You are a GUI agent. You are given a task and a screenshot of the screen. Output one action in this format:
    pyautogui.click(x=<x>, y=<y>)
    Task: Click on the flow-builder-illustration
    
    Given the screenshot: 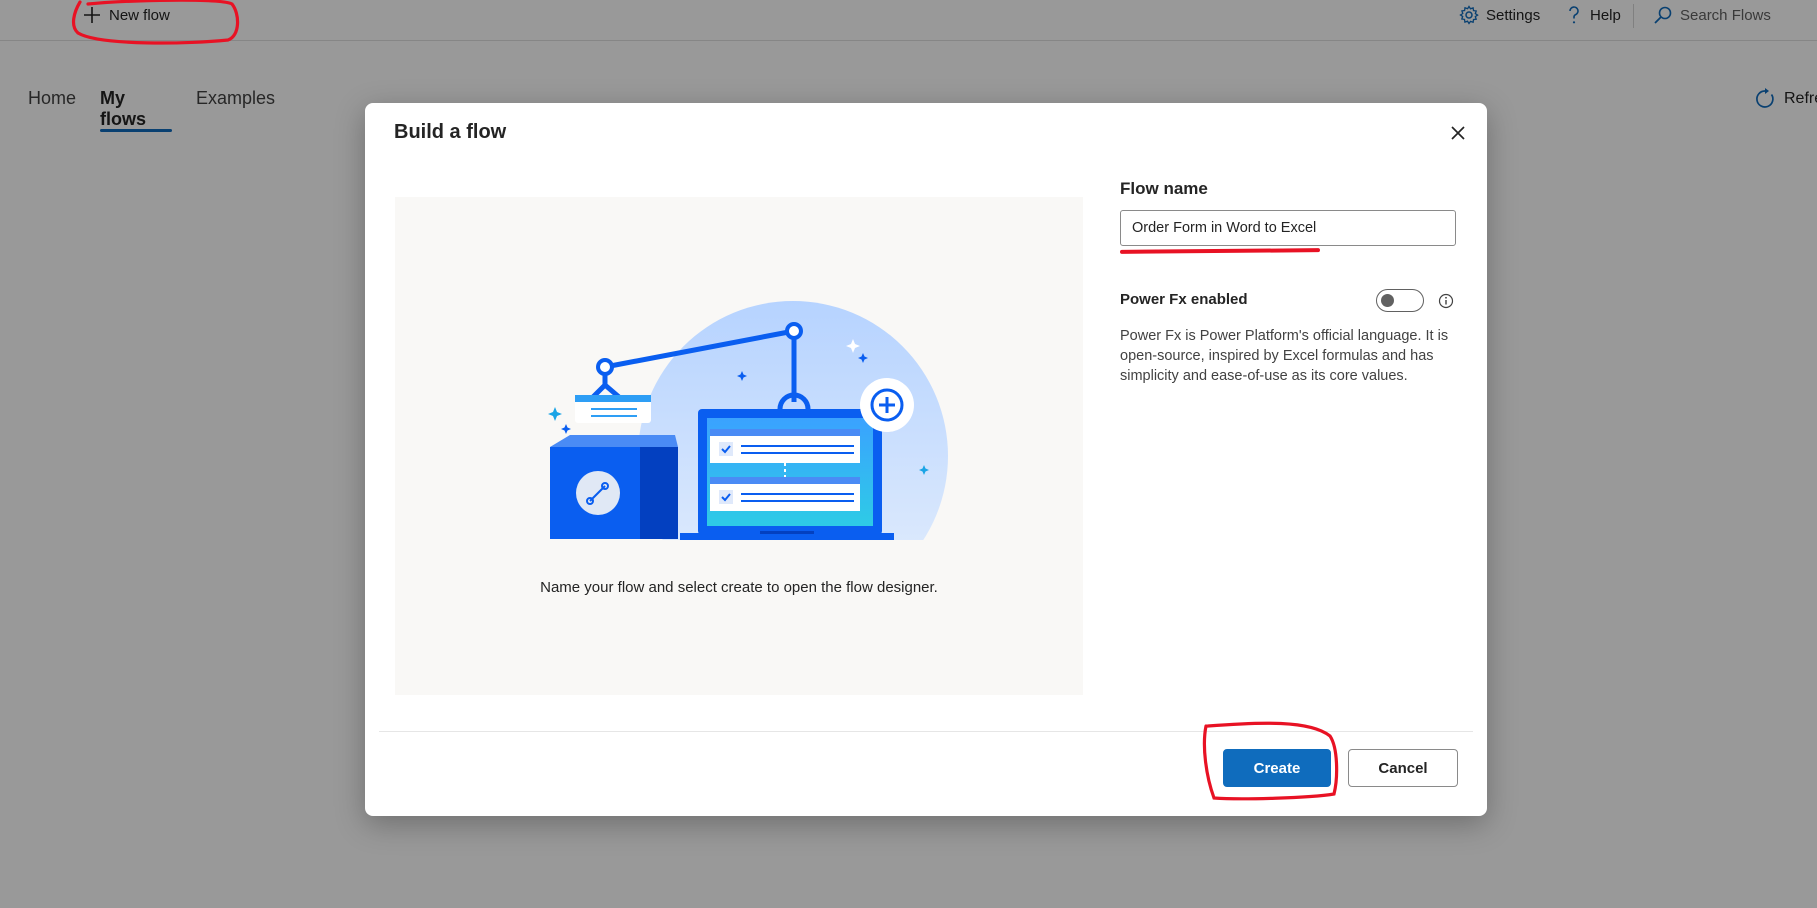 What is the action you would take?
    pyautogui.click(x=745, y=429)
    